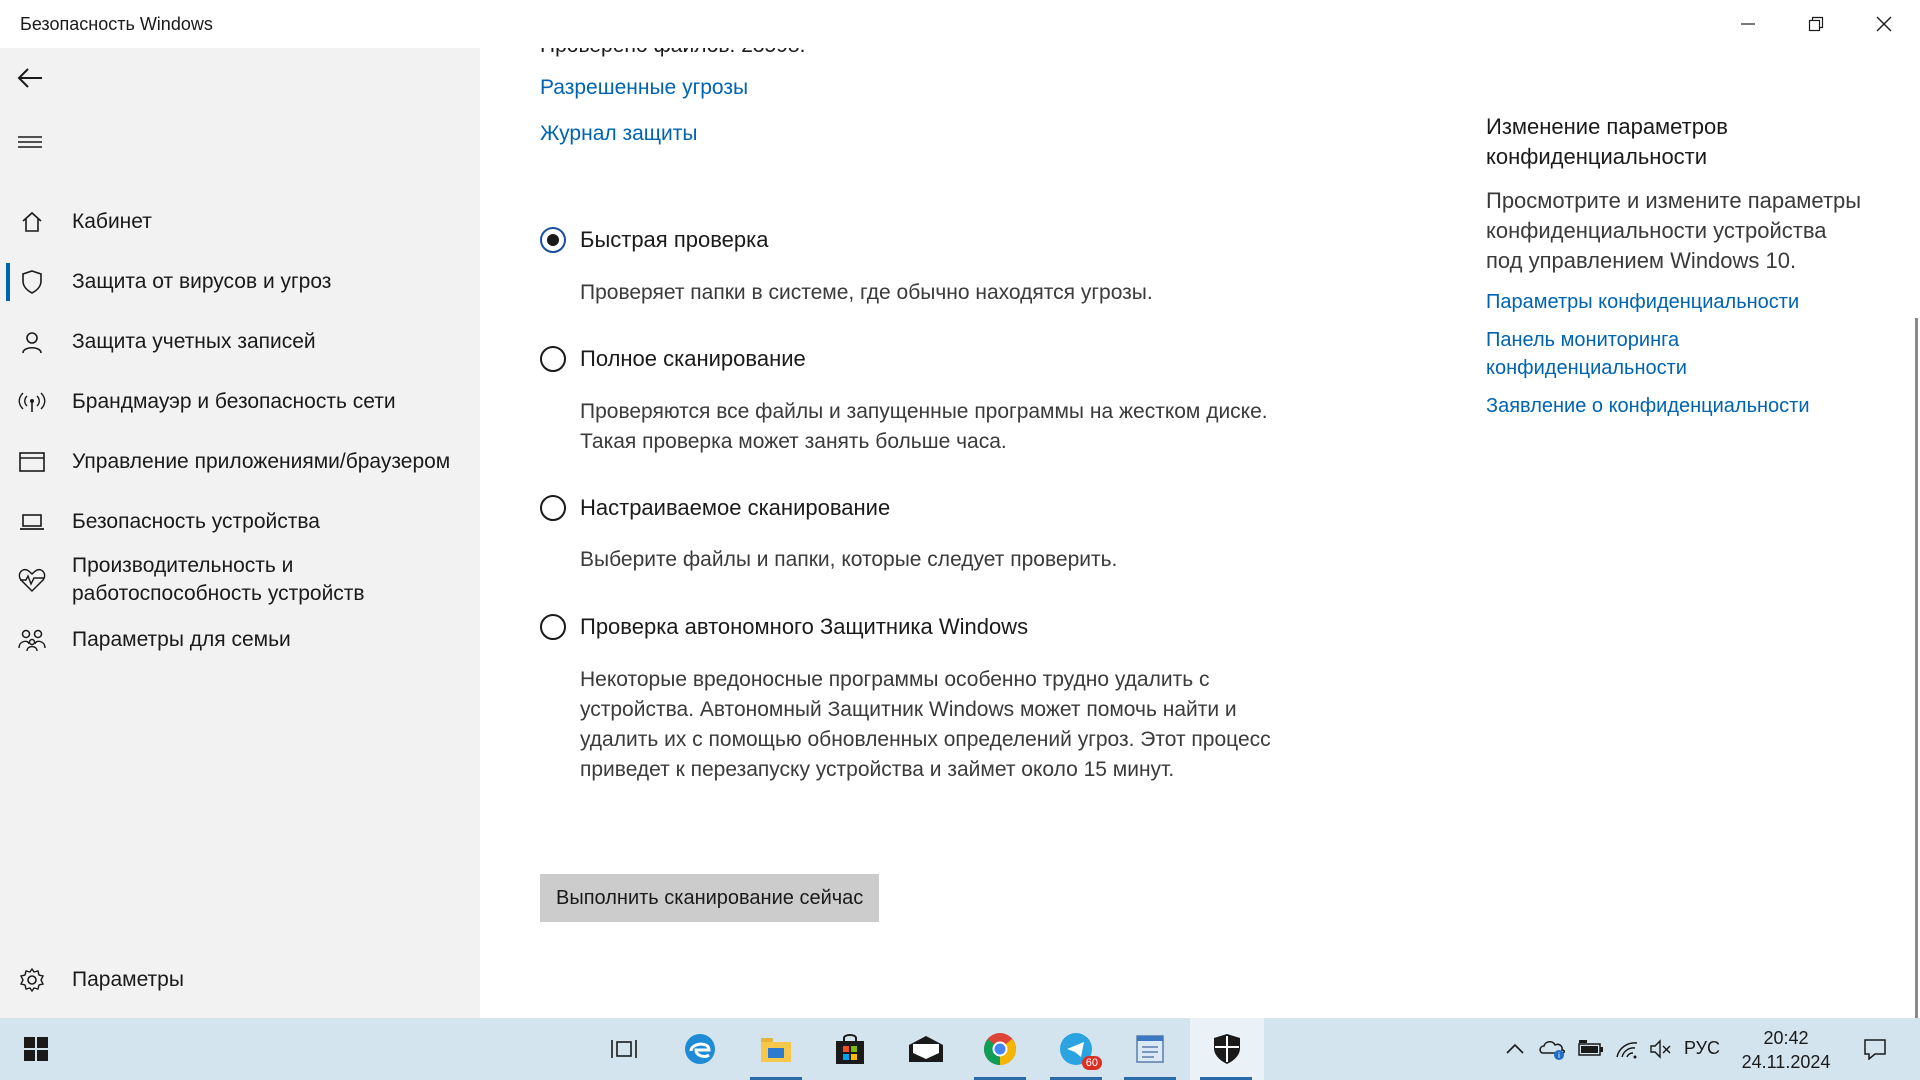 The width and height of the screenshot is (1920, 1080). I want to click on restore-button, so click(1816, 24).